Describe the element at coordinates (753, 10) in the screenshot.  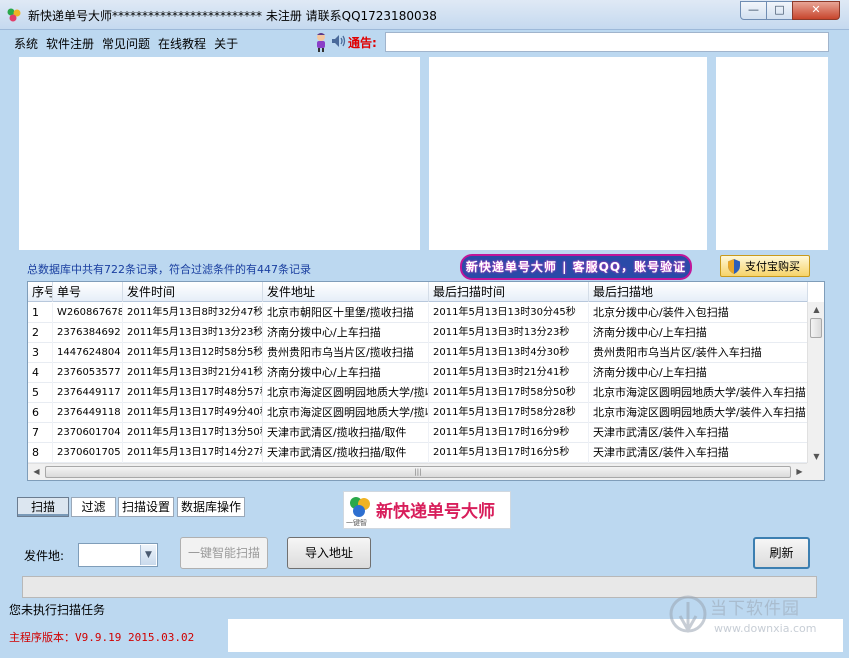
I see `minimize-button: —` at that location.